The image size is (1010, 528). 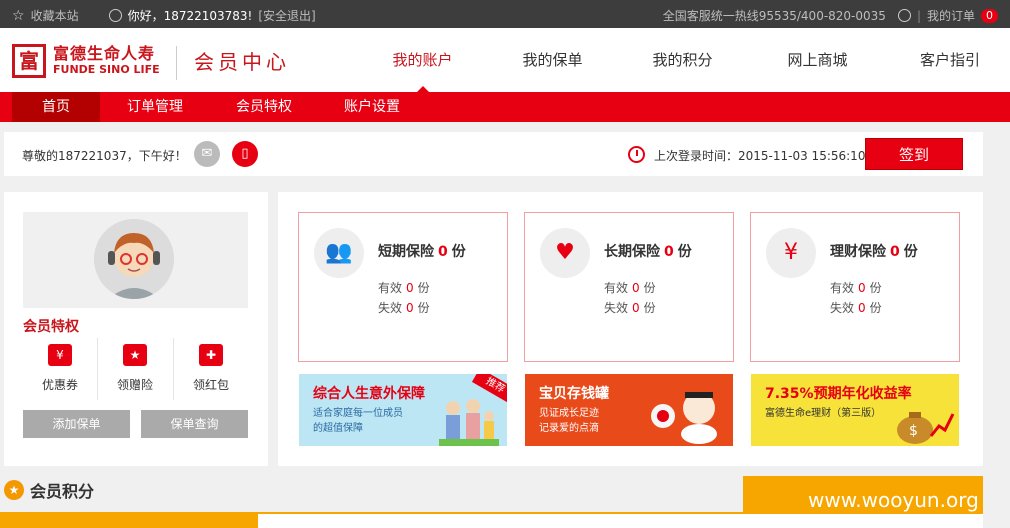 What do you see at coordinates (106, 69) in the screenshot?
I see `brand-name-en: FUNDE SINO LIFE` at bounding box center [106, 69].